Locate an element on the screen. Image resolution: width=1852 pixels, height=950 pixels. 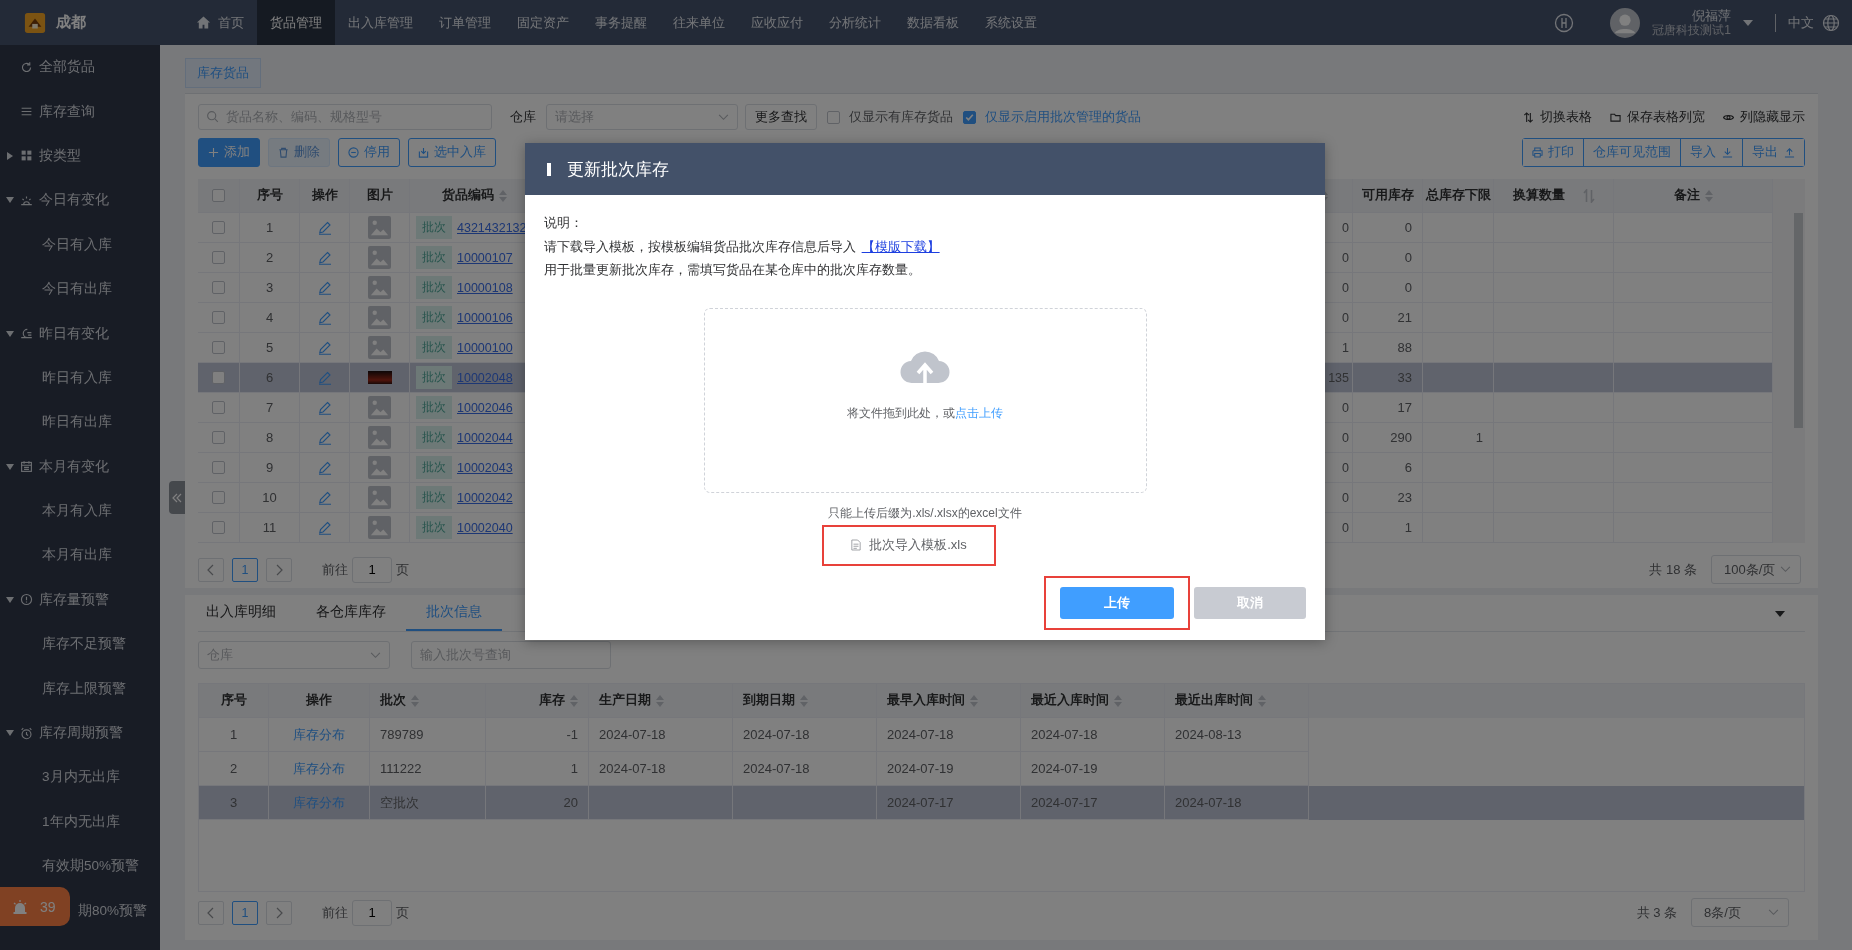
table-cell: 7 is located at coordinates (269, 407).